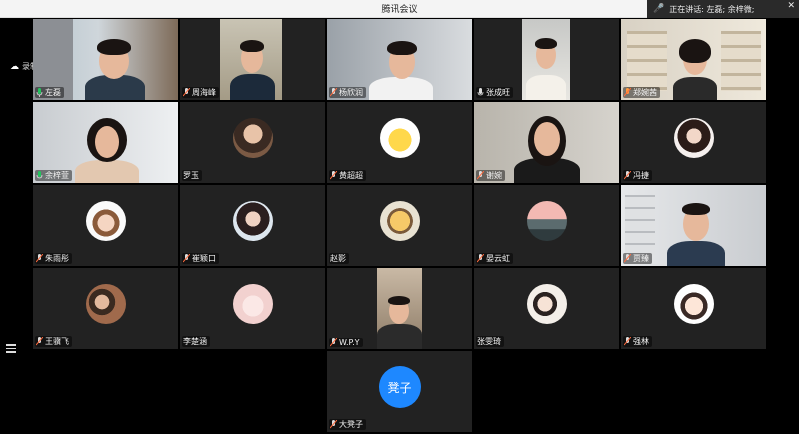 This screenshot has height=434, width=799. I want to click on participant-name-label: 余梓萱, so click(53, 175).